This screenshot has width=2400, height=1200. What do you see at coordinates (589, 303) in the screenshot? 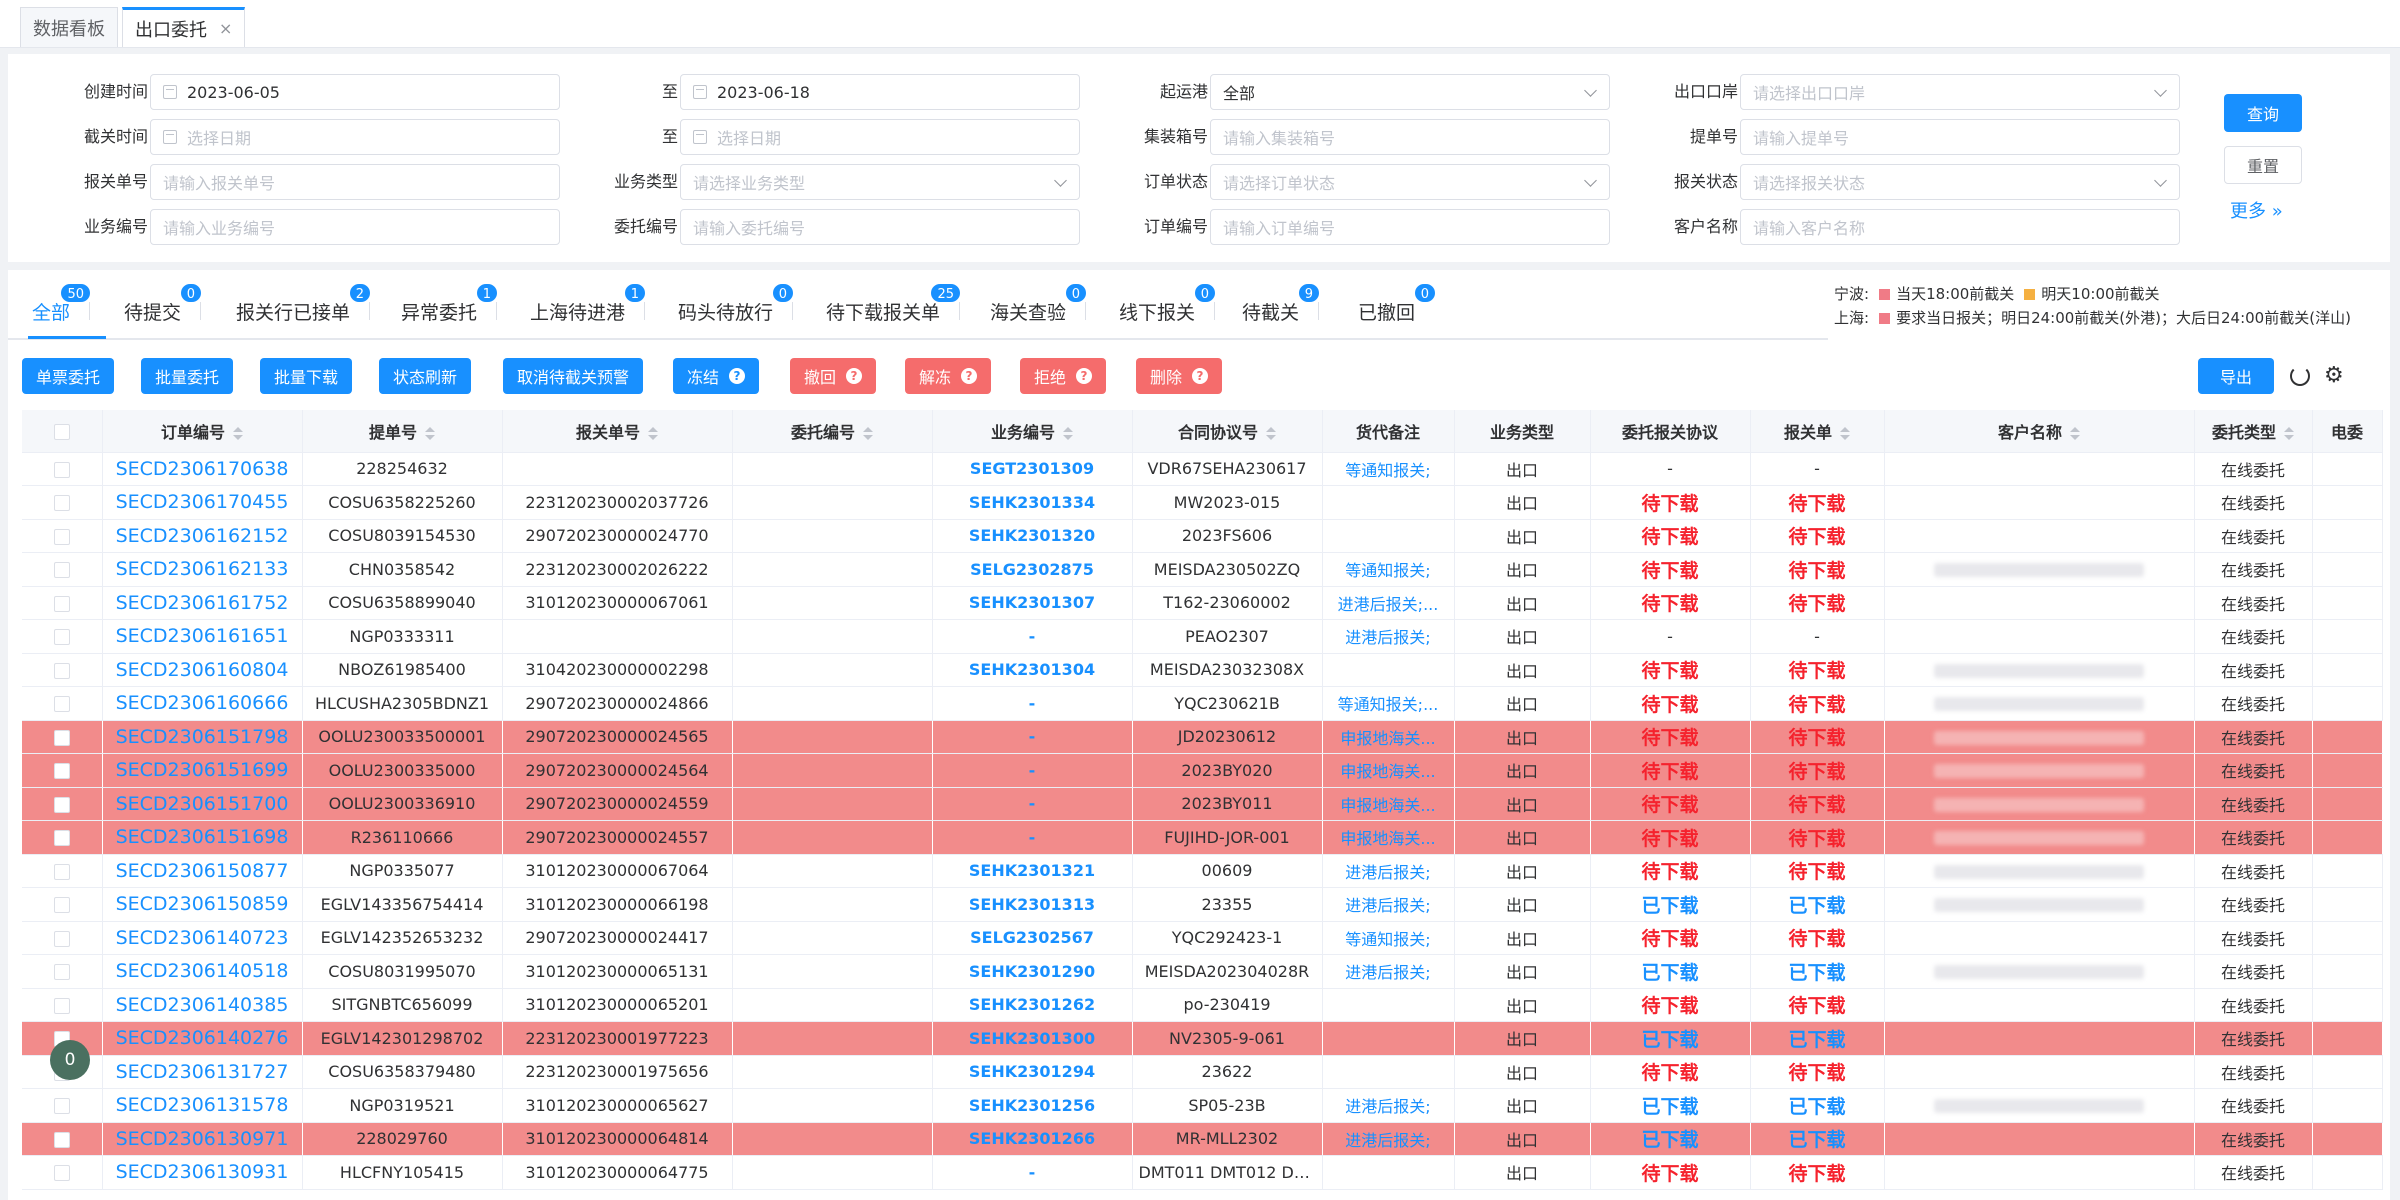
I see `status-tab: 上海待进港 1` at bounding box center [589, 303].